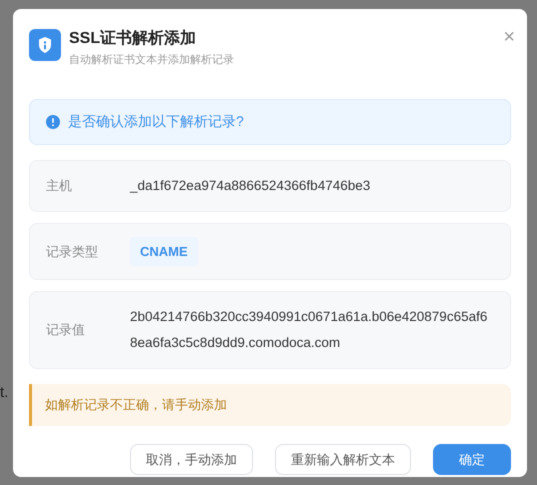 This screenshot has height=485, width=537. Describe the element at coordinates (59, 185) in the screenshot. I see `field-label: 主机` at that location.